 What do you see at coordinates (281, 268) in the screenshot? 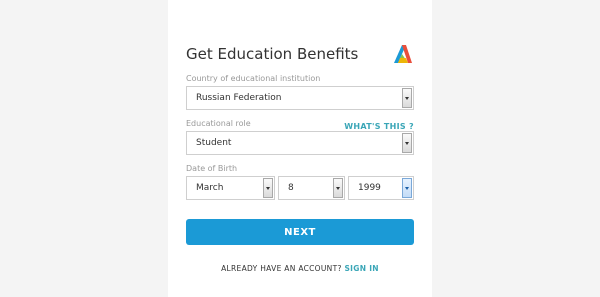
I see `account-text: ALREADY HAVE AN ACCOUNT?` at bounding box center [281, 268].